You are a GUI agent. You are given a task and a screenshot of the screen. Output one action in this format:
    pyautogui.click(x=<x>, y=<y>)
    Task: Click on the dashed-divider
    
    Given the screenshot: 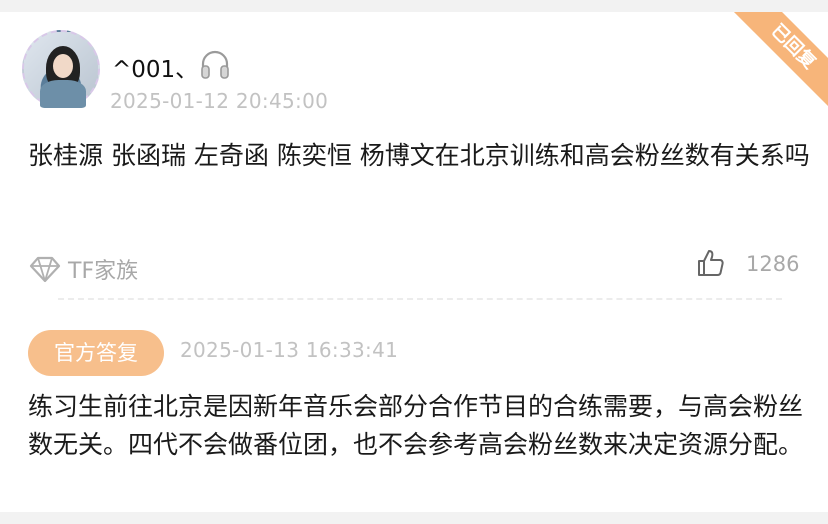 What is the action you would take?
    pyautogui.click(x=420, y=299)
    